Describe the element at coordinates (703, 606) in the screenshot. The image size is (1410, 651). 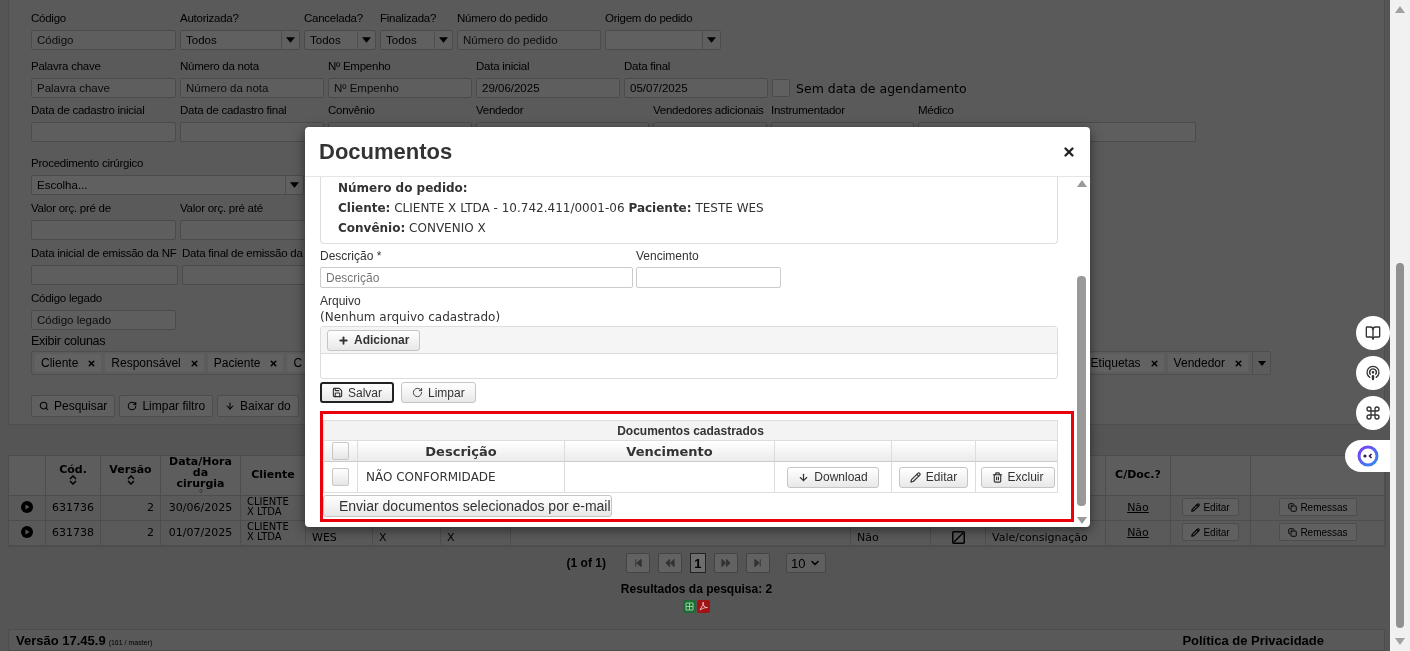
I see `pdf-icon` at that location.